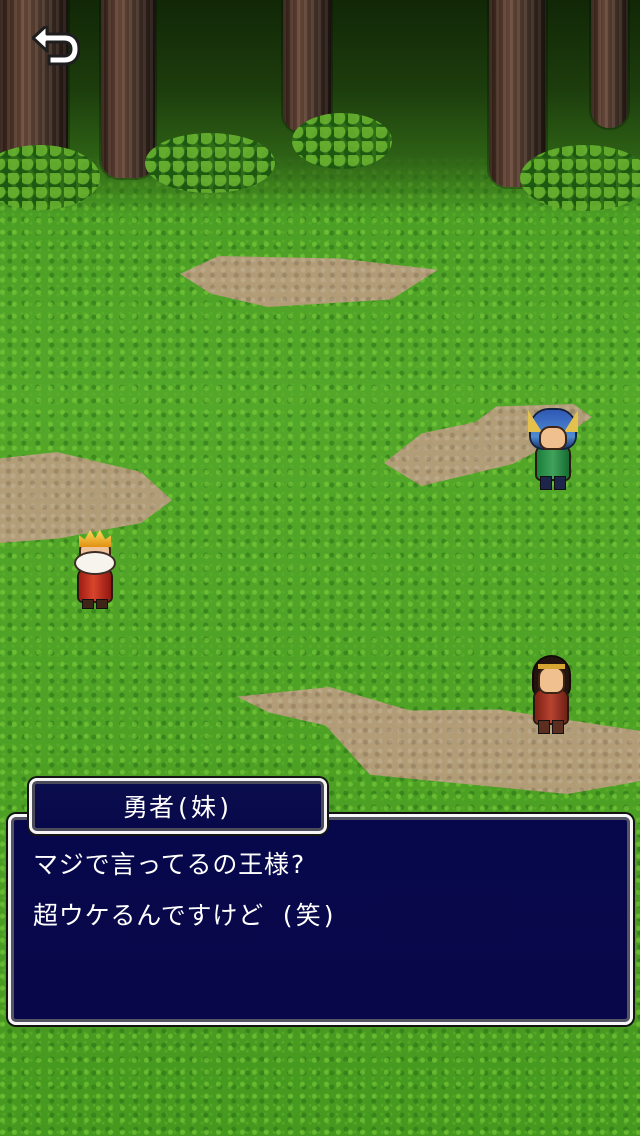  I want to click on royal-red-robe, so click(95, 585).